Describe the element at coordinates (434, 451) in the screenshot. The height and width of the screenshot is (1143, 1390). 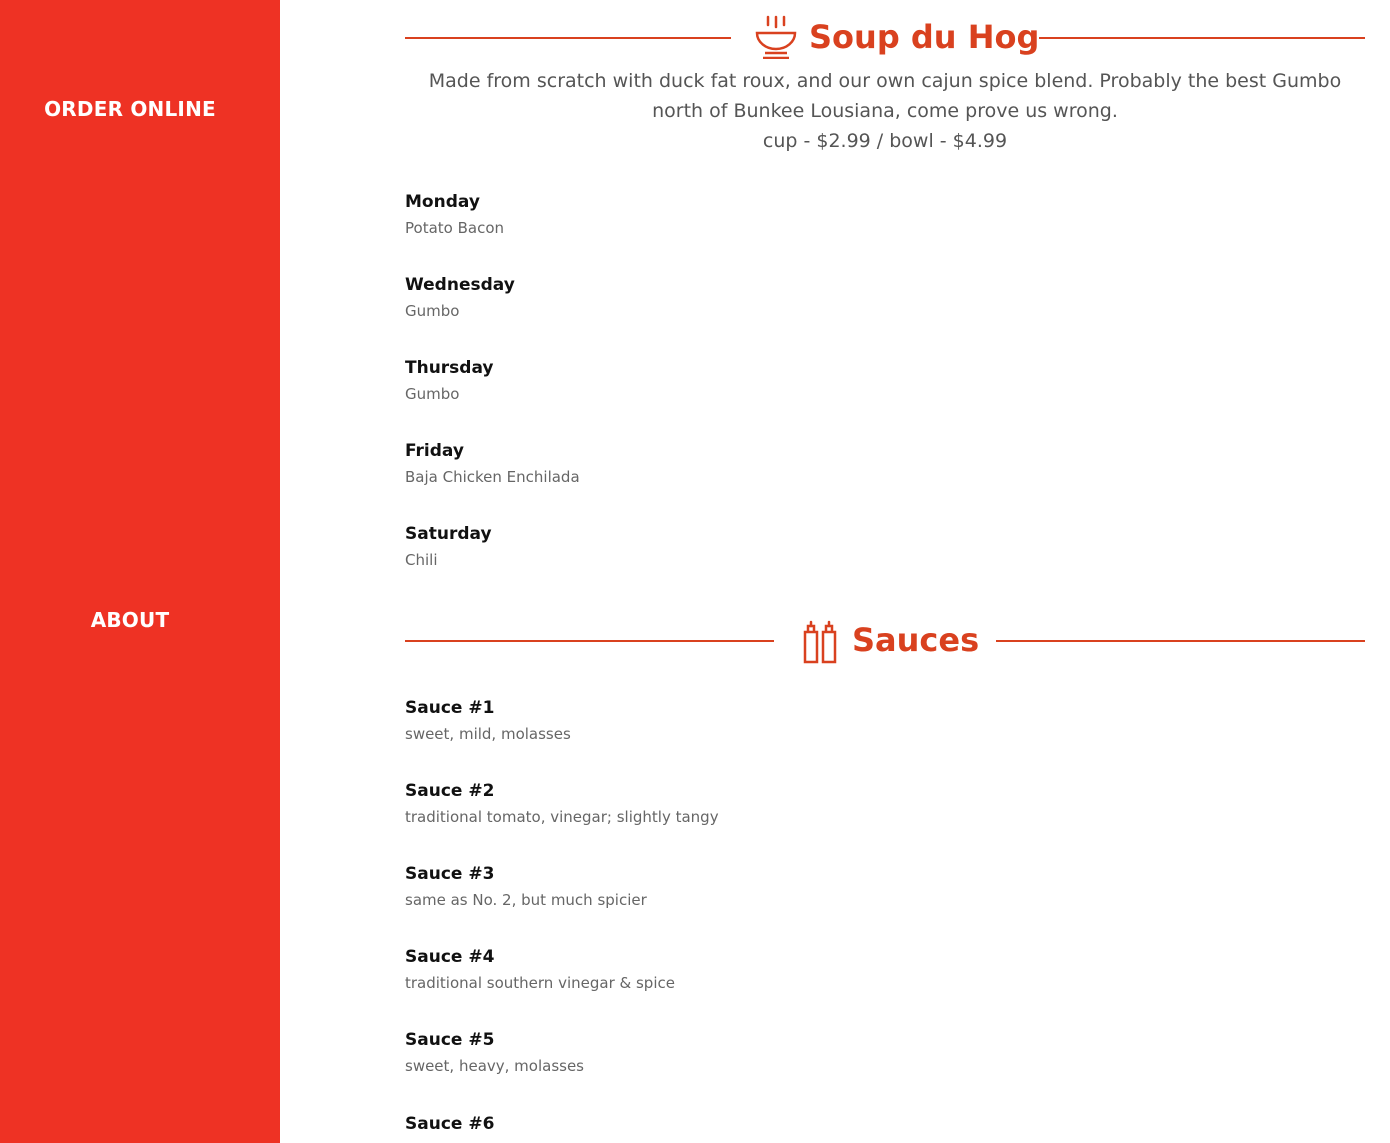
I see `item-name: Friday` at that location.